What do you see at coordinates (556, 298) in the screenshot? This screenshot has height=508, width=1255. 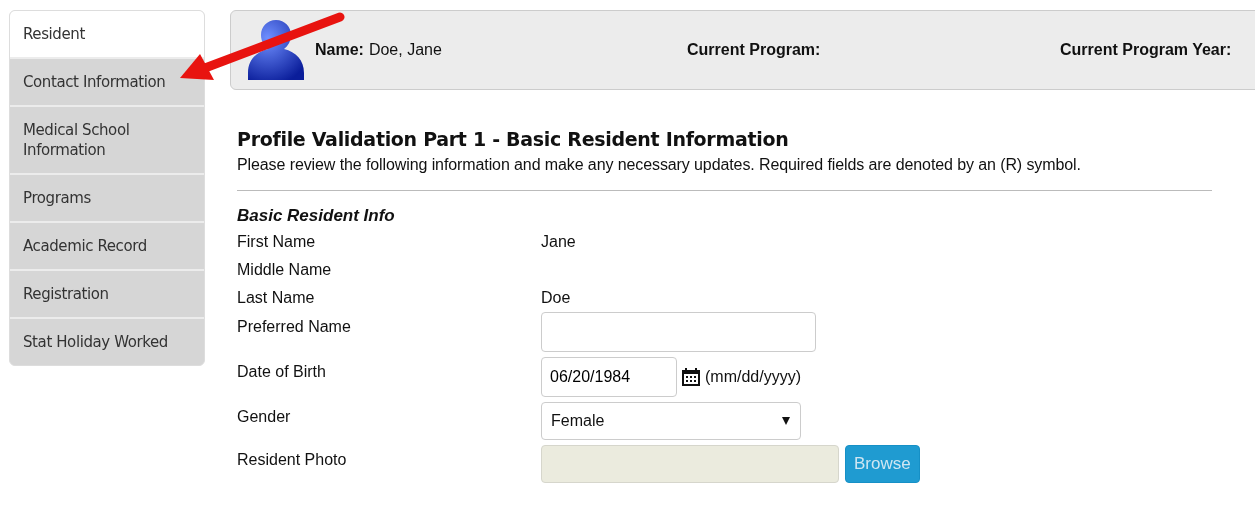 I see `field-value: Doe` at bounding box center [556, 298].